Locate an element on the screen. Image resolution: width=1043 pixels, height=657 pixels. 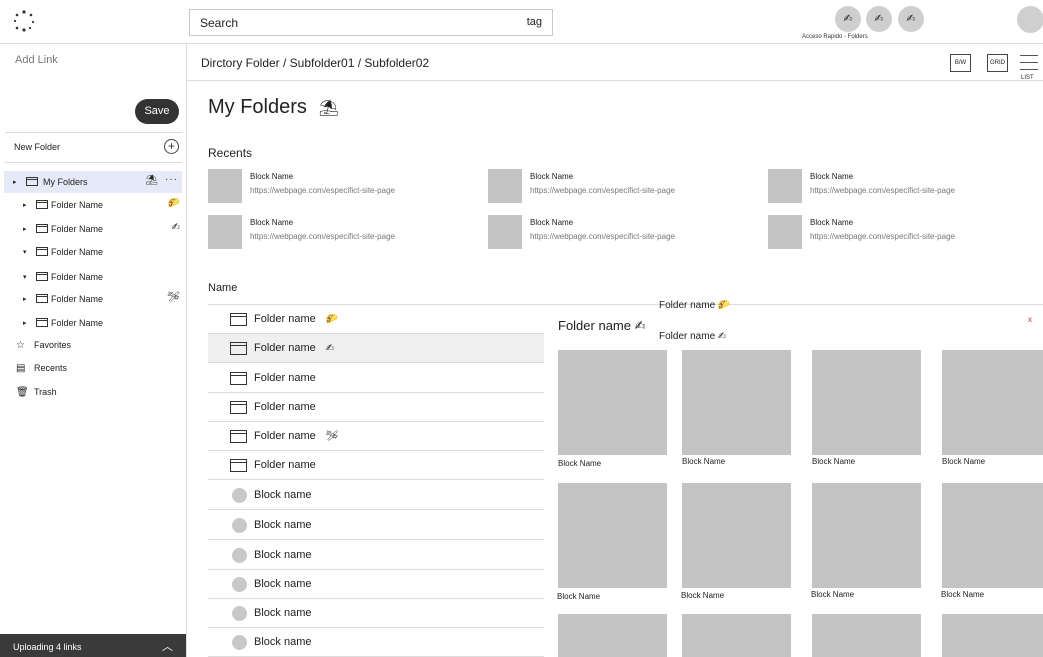
sidebar-tree-item: ▸ Folder Name ✍ is located at coordinates (93, 229).